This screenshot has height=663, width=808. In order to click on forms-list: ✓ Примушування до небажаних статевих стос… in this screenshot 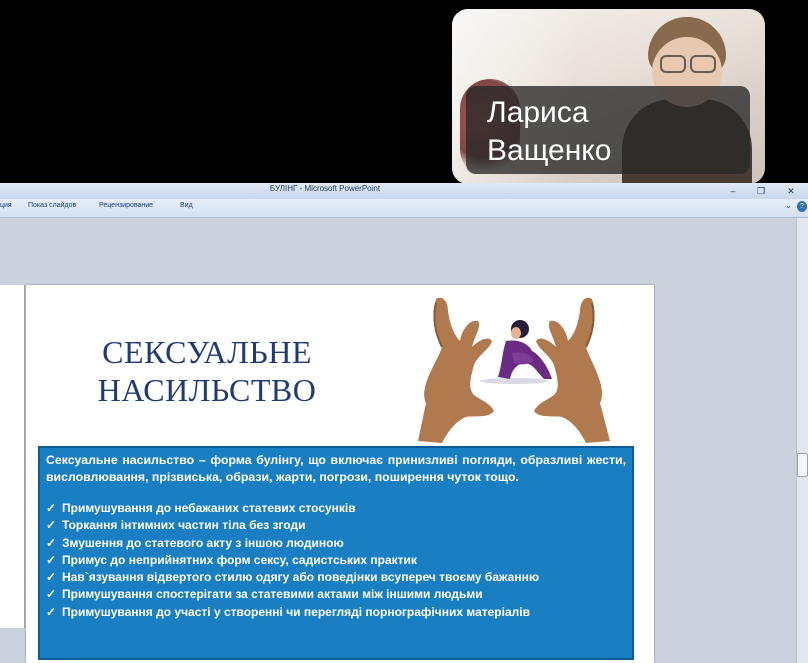, I will do `click(336, 560)`.